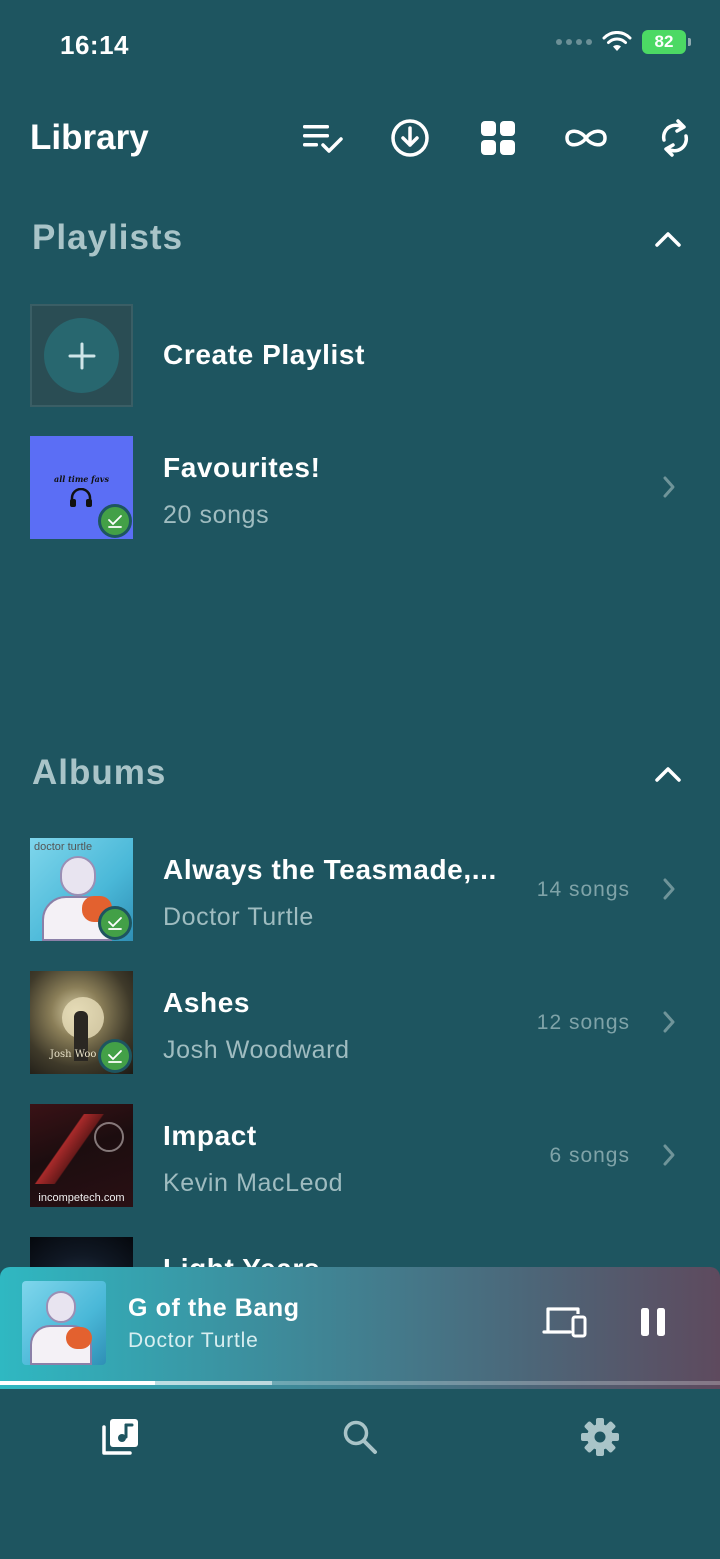  What do you see at coordinates (264, 354) in the screenshot?
I see `create-playlist-label: Create Playlist` at bounding box center [264, 354].